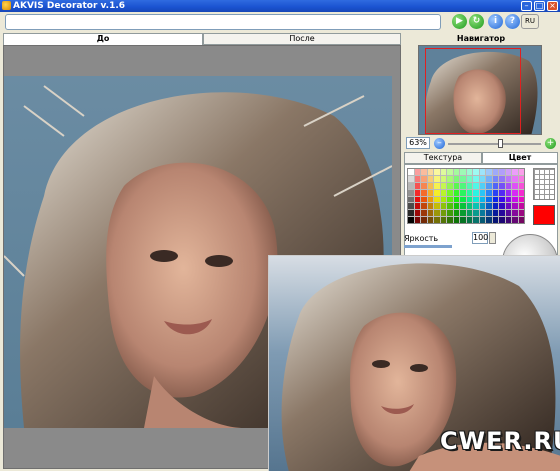 The width and height of the screenshot is (560, 471). I want to click on brightness-spinner, so click(492, 238).